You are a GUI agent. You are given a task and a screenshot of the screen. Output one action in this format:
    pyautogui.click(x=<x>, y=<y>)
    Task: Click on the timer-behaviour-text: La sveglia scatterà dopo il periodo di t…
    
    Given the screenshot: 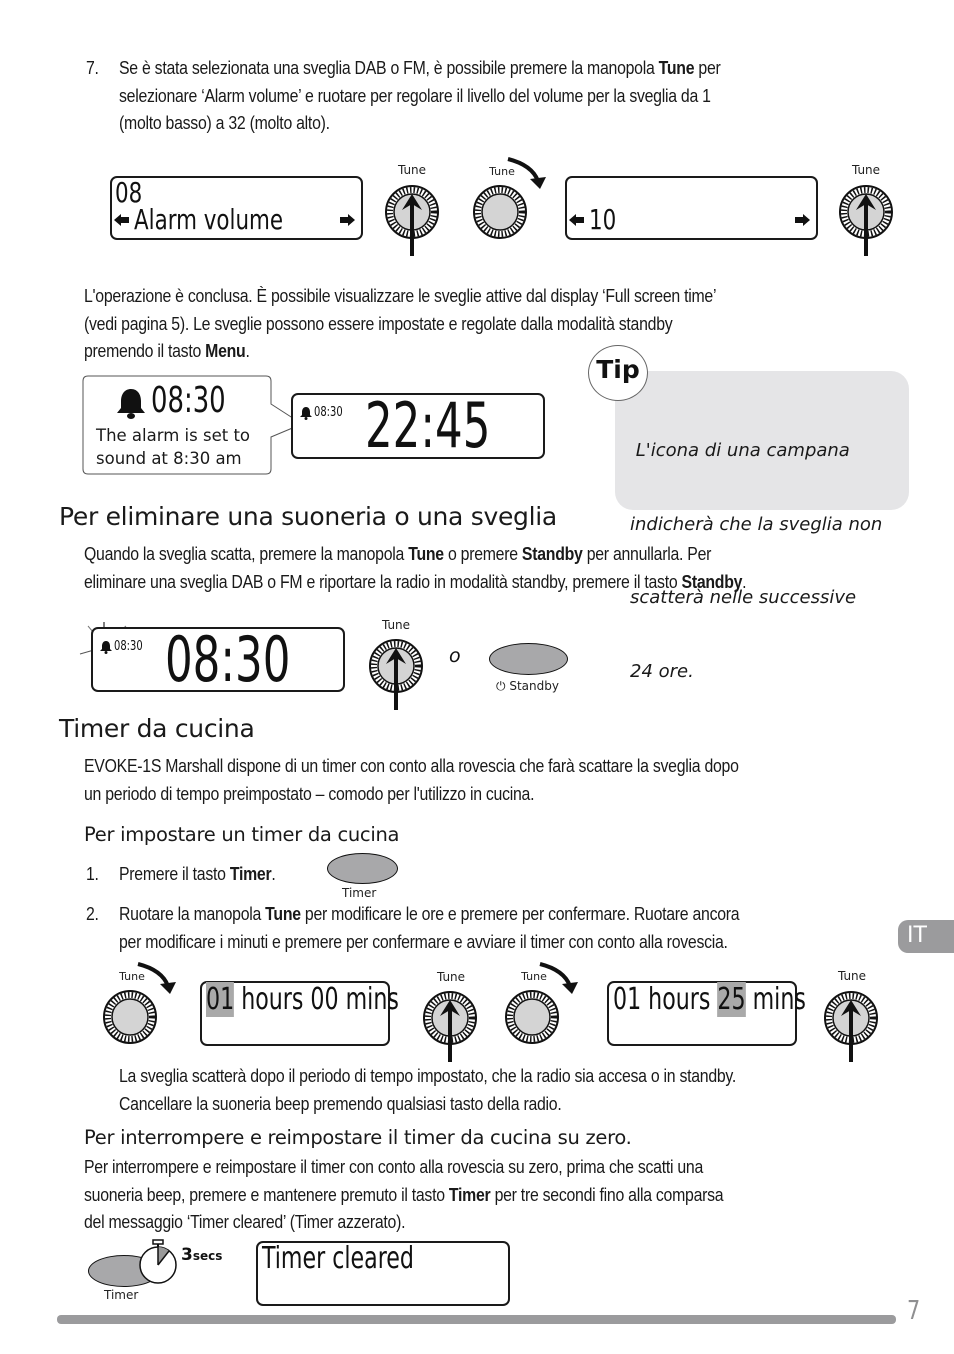 What is the action you would take?
    pyautogui.click(x=428, y=1090)
    